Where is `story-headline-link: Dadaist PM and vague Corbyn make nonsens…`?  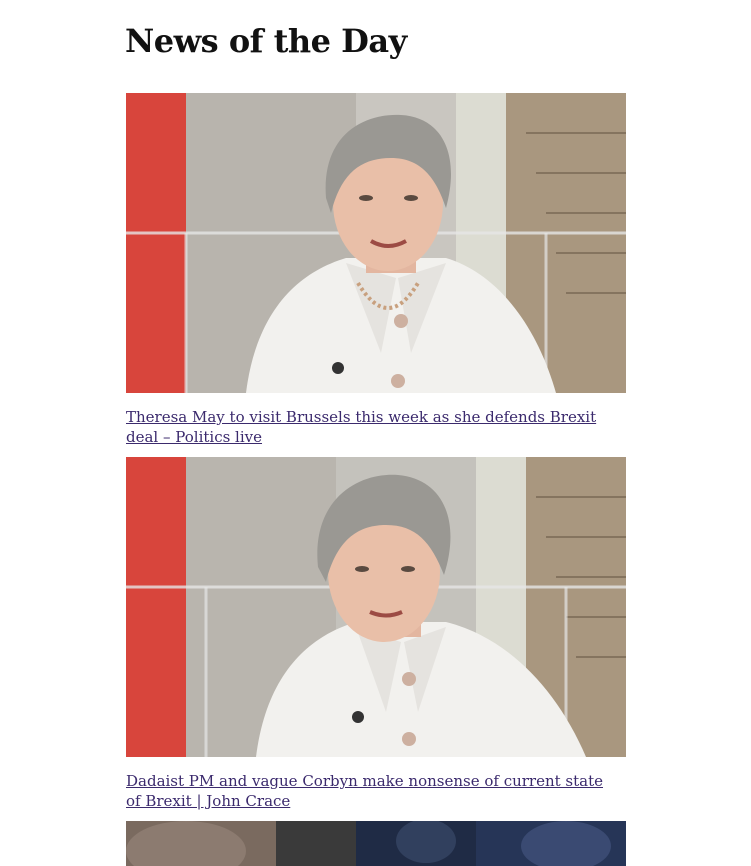 story-headline-link: Dadaist PM and vague Corbyn make nonsens… is located at coordinates (371, 791).